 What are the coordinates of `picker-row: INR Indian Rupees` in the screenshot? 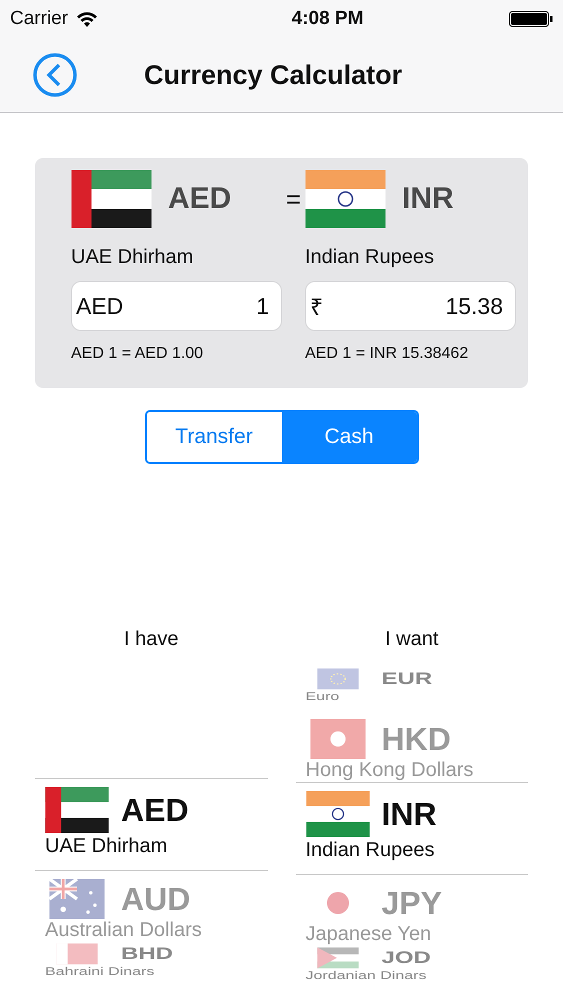 It's located at (412, 828).